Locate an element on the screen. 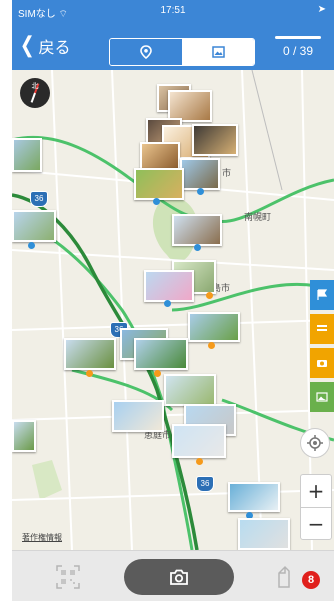 The height and width of the screenshot is (601, 334). notification-badge: 8 is located at coordinates (311, 580).